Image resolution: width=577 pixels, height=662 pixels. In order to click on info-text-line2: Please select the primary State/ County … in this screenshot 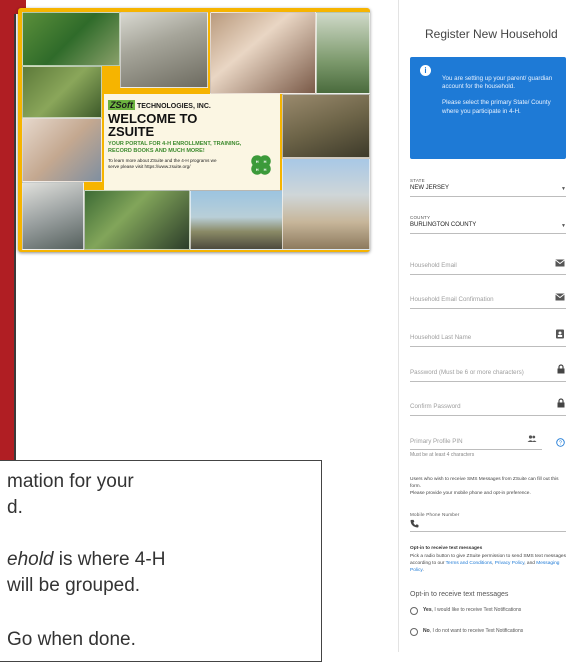, I will do `click(496, 107)`.